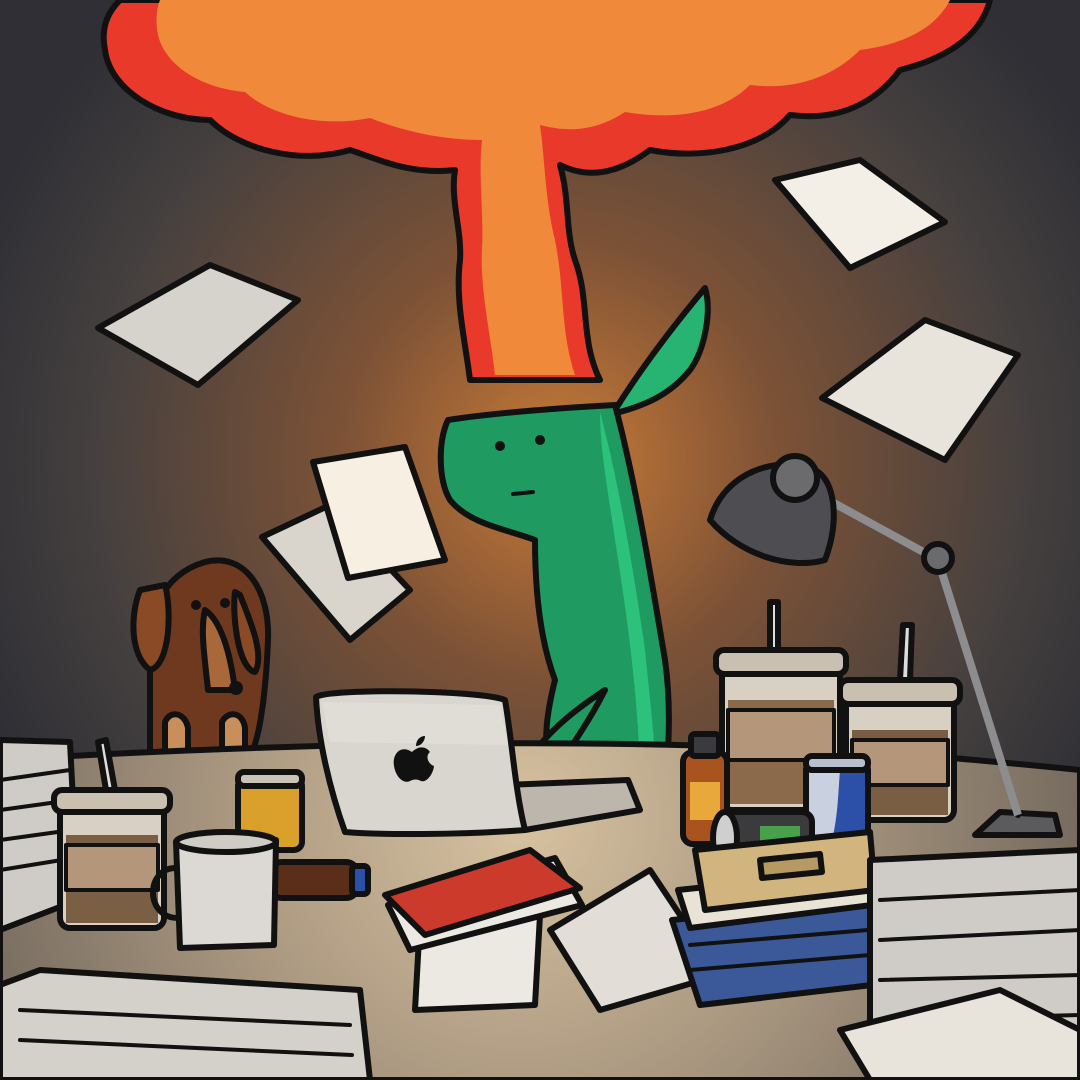 The height and width of the screenshot is (1080, 1080). What do you see at coordinates (319, 880) in the screenshot?
I see `bottle-icon` at bounding box center [319, 880].